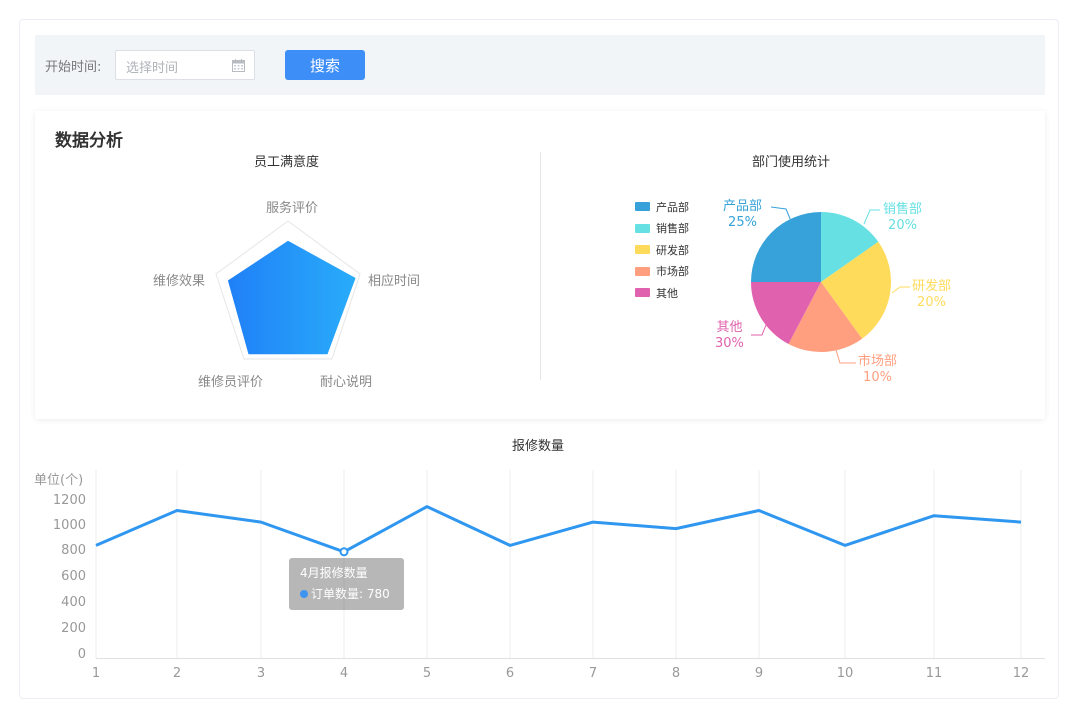 The width and height of the screenshot is (1080, 720). What do you see at coordinates (344, 673) in the screenshot?
I see `x-tick-label: 4` at bounding box center [344, 673].